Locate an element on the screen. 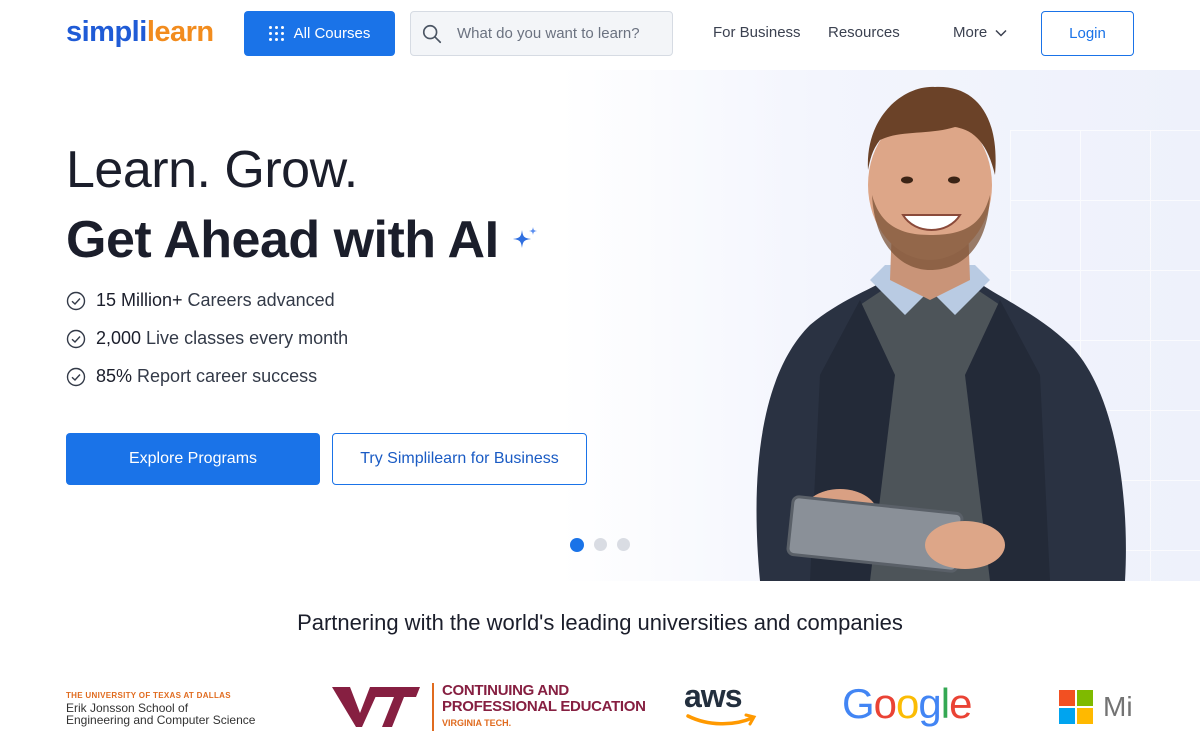 The height and width of the screenshot is (750, 1200). sparkle-icon is located at coordinates (524, 237).